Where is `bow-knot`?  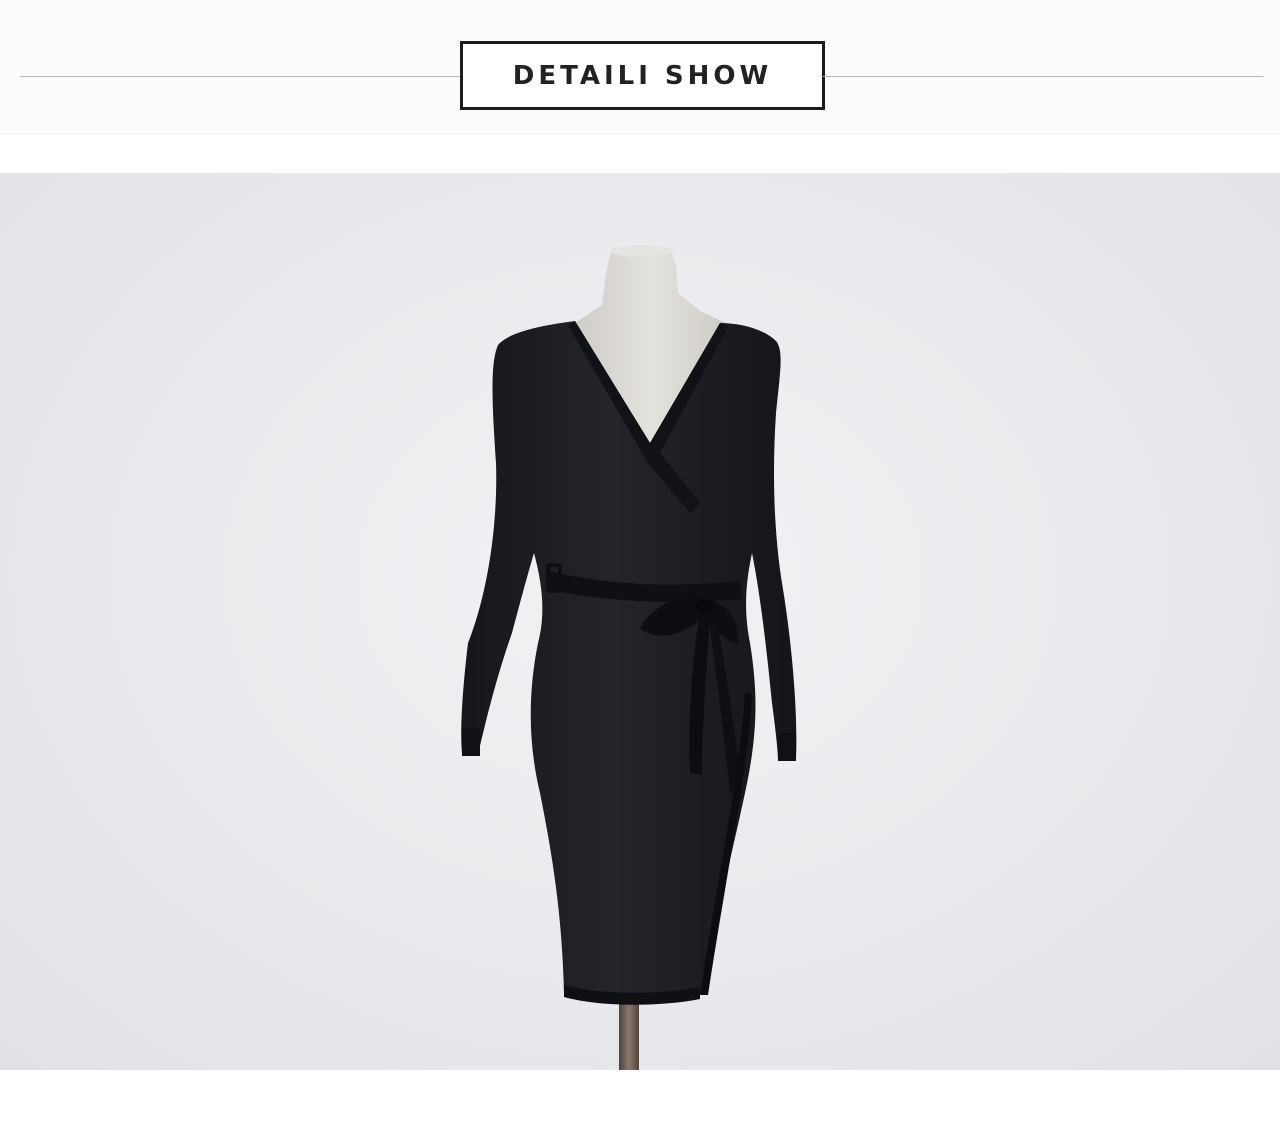 bow-knot is located at coordinates (705, 607).